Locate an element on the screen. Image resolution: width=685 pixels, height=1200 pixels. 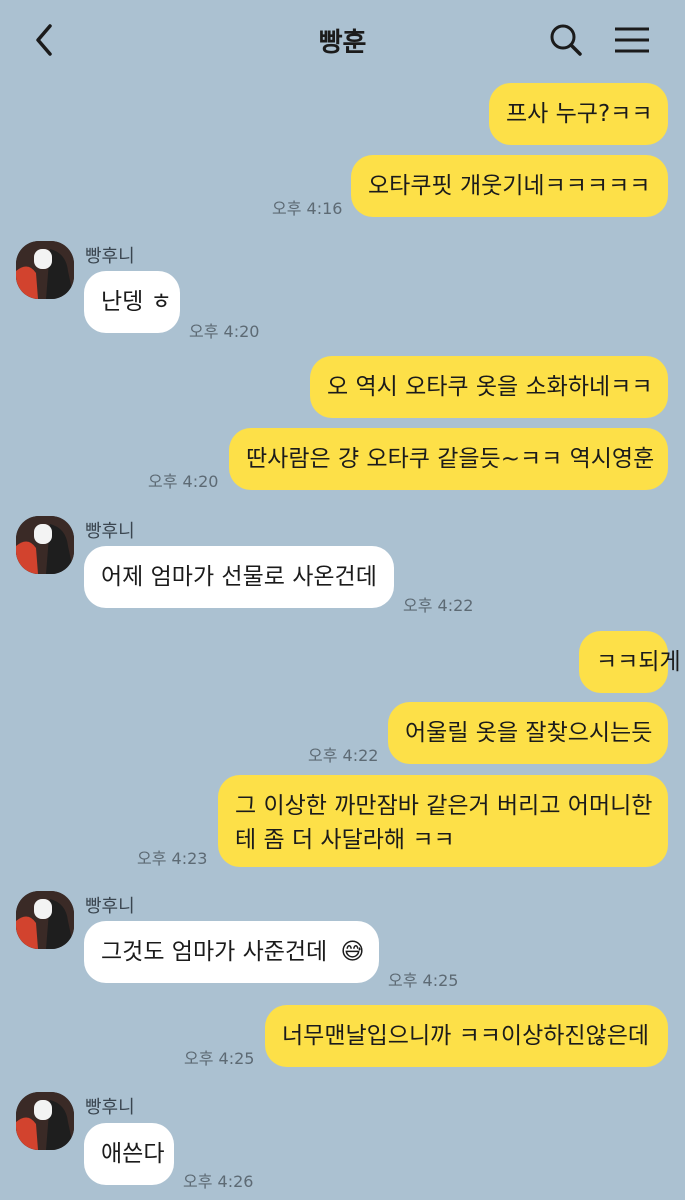
emoji-icon: 😅 is located at coordinates (352, 952).